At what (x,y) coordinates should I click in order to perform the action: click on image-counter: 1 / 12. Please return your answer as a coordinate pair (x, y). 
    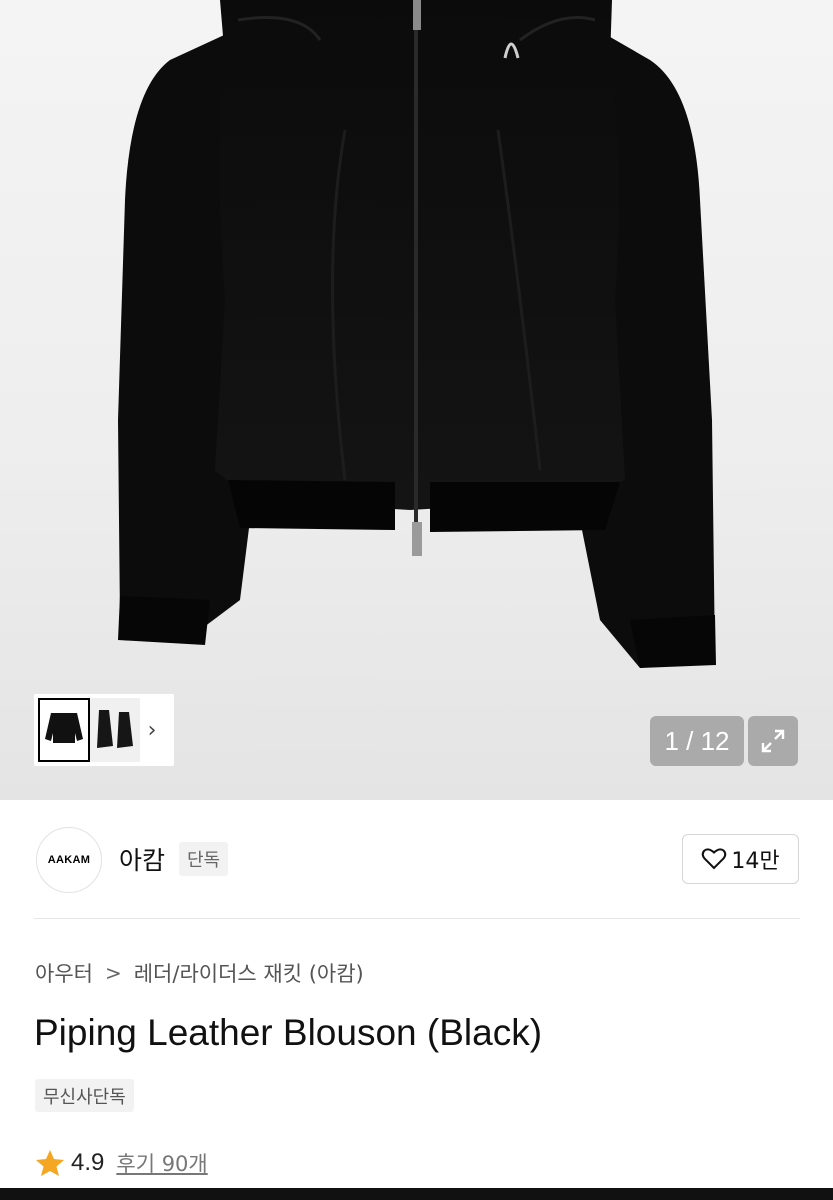
    Looking at the image, I should click on (697, 741).